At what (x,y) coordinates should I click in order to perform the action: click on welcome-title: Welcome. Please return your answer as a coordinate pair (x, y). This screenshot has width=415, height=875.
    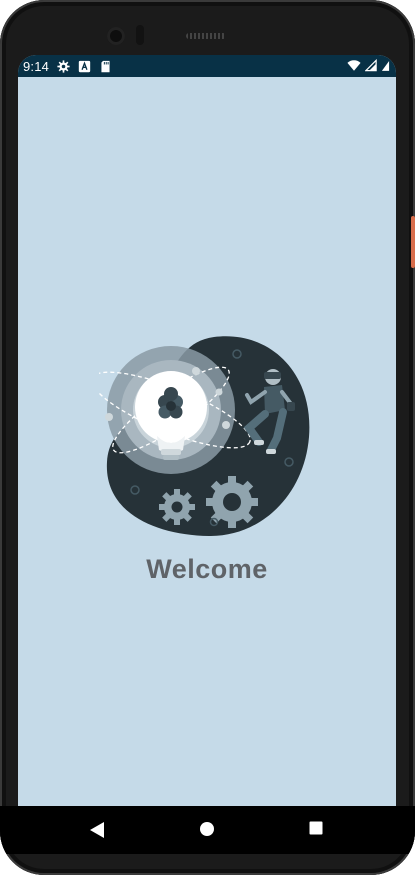
    Looking at the image, I should click on (207, 569).